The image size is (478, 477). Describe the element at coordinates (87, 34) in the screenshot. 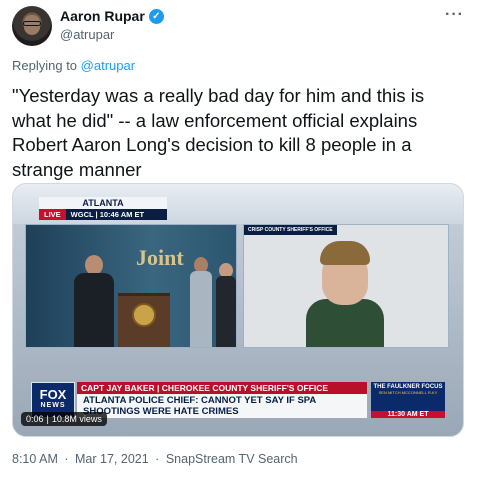

I see `user-handle: @atrupar` at that location.